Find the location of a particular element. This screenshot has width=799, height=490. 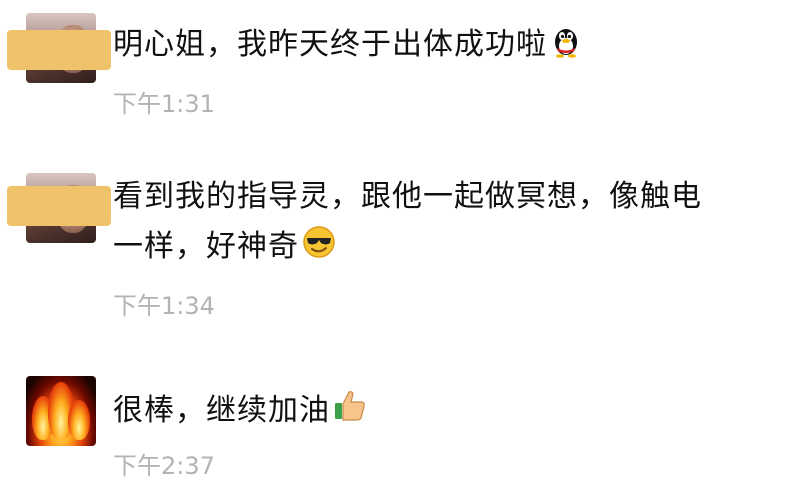

cool-sunglasses-icon is located at coordinates (319, 250).